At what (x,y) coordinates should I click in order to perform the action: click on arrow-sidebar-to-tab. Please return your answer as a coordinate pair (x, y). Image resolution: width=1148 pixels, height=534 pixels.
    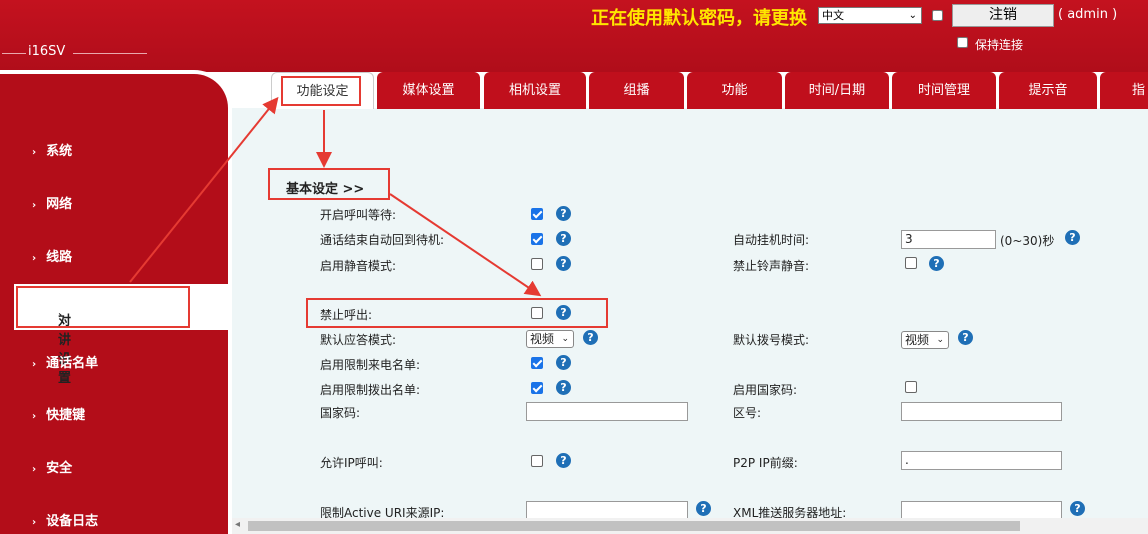
    Looking at the image, I should click on (204, 189).